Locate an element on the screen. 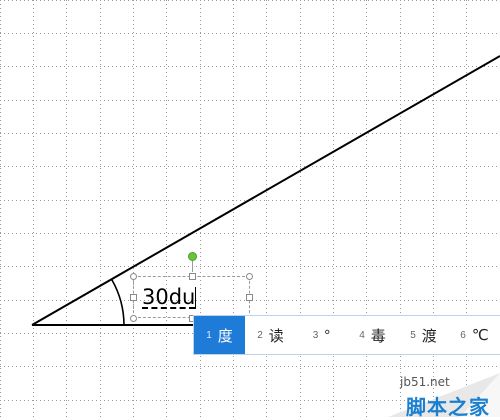  ime-candidate-3: 3 ° is located at coordinates (321, 335).